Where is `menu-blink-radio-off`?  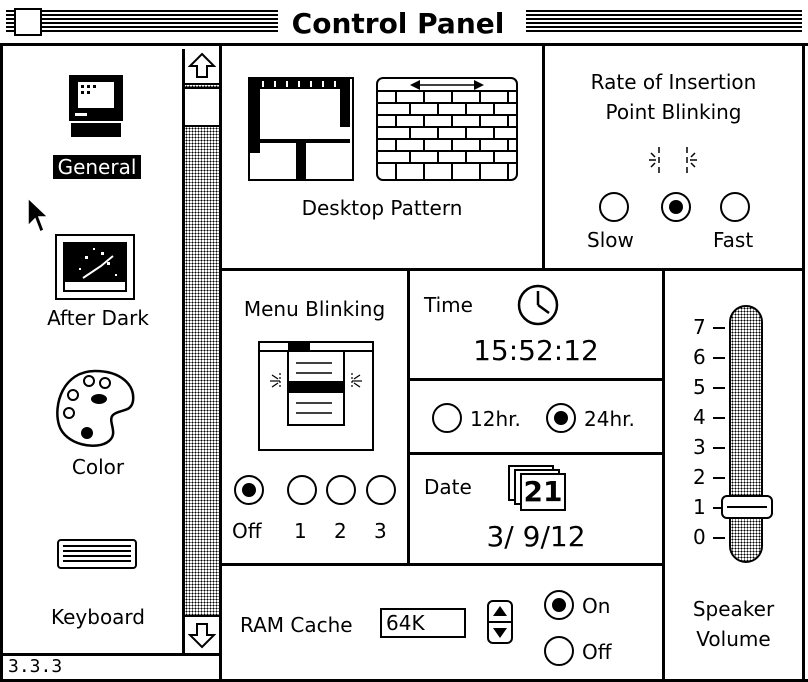
menu-blink-radio-off is located at coordinates (249, 490).